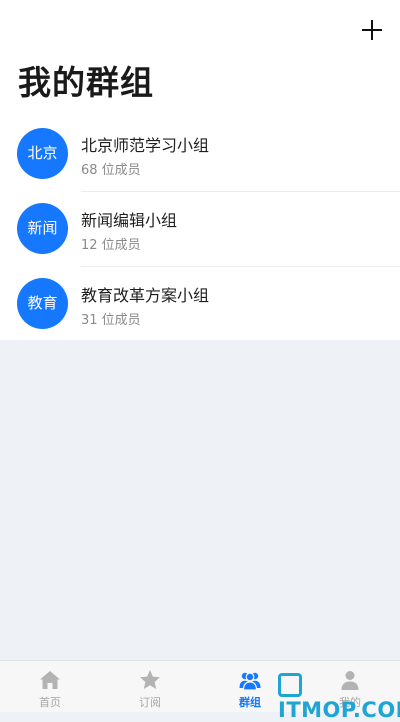  Describe the element at coordinates (50, 680) in the screenshot. I see `home-icon` at that location.